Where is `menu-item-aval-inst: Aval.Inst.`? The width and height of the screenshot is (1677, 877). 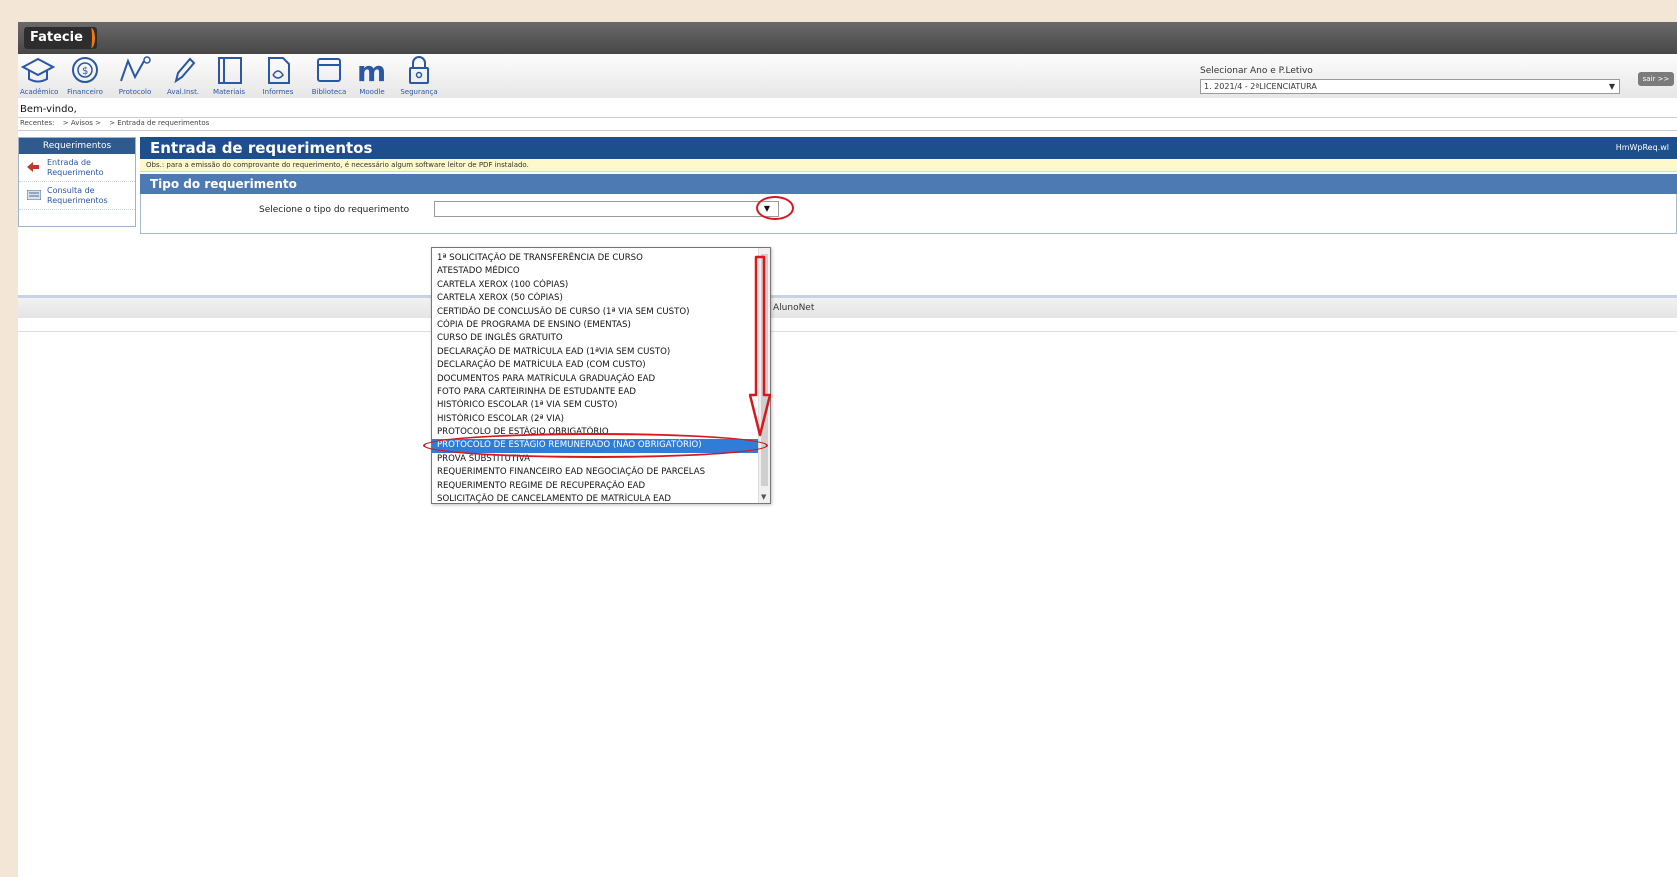 menu-item-aval-inst: Aval.Inst. is located at coordinates (183, 76).